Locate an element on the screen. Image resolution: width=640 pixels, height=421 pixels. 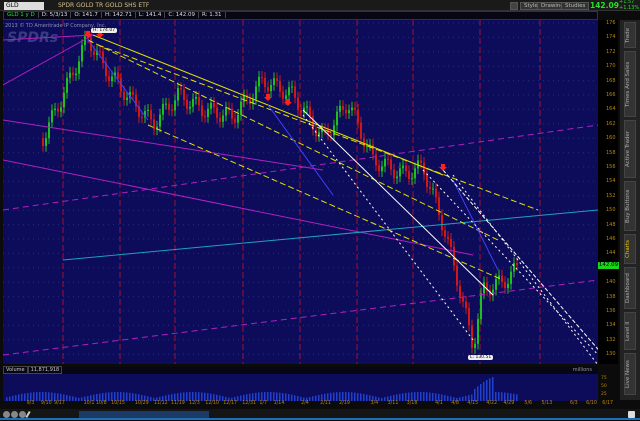
price-tick: 154 is located at coordinates (611, 181).